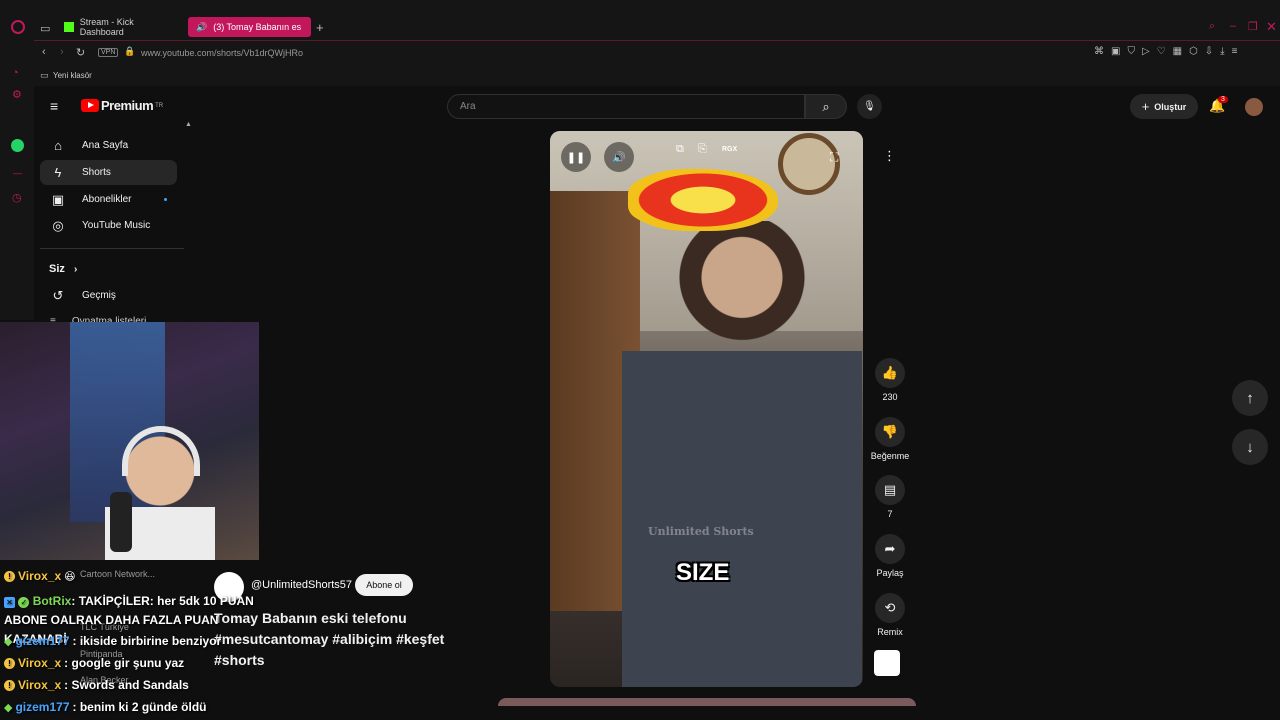 The image size is (1280, 720). What do you see at coordinates (887, 663) in the screenshot?
I see `channel-thumbnail` at bounding box center [887, 663].